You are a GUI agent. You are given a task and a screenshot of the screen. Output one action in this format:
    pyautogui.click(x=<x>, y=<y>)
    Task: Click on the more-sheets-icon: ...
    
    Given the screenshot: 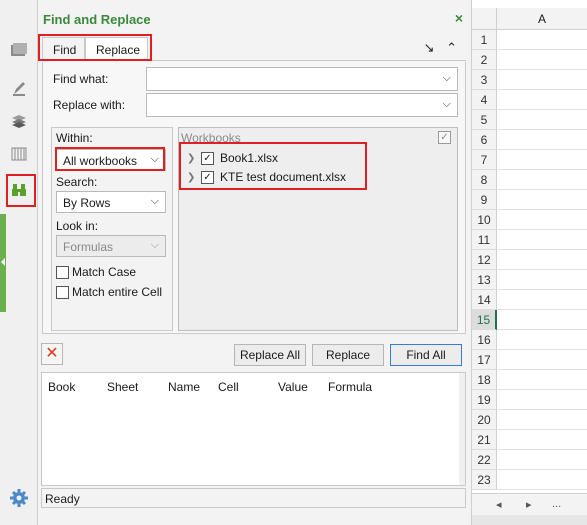 What is the action you would take?
    pyautogui.click(x=556, y=504)
    